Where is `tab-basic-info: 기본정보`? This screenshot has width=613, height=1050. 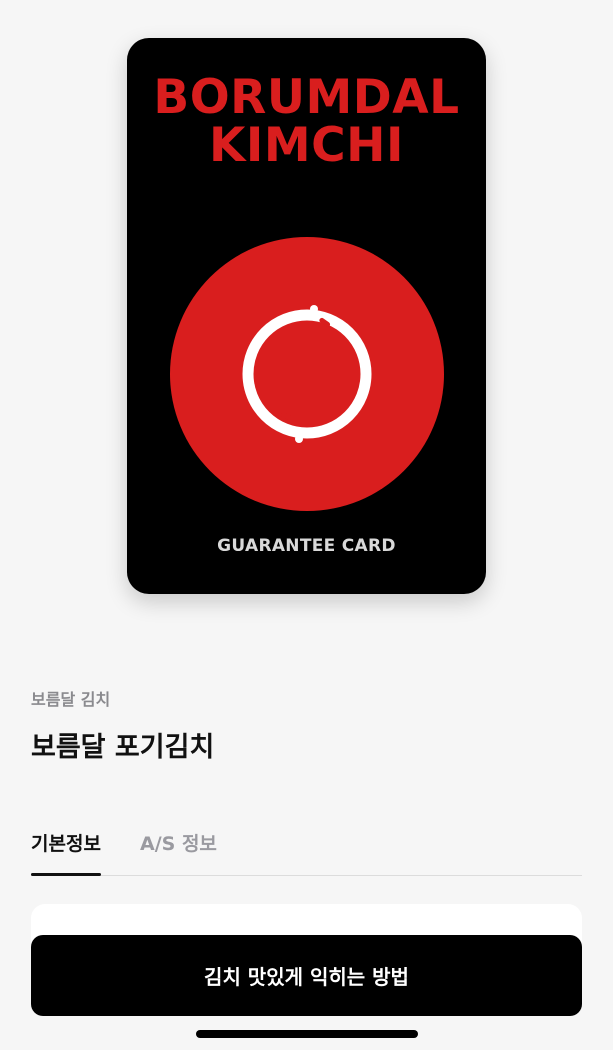
tab-basic-info: 기본정보 is located at coordinates (66, 852).